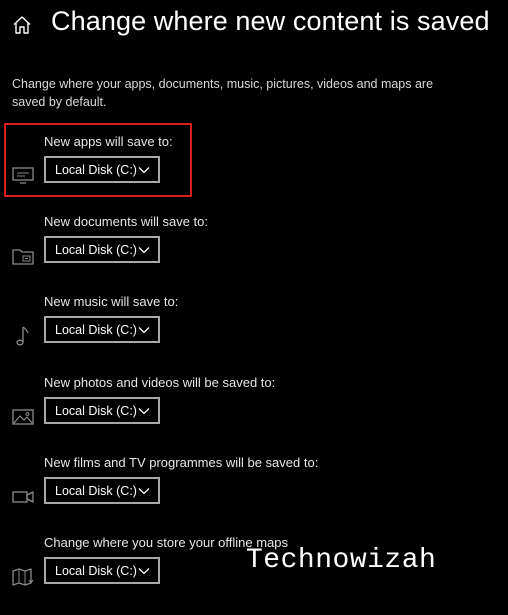  What do you see at coordinates (96, 330) in the screenshot?
I see `music-location-value: Local Disk (C:)` at bounding box center [96, 330].